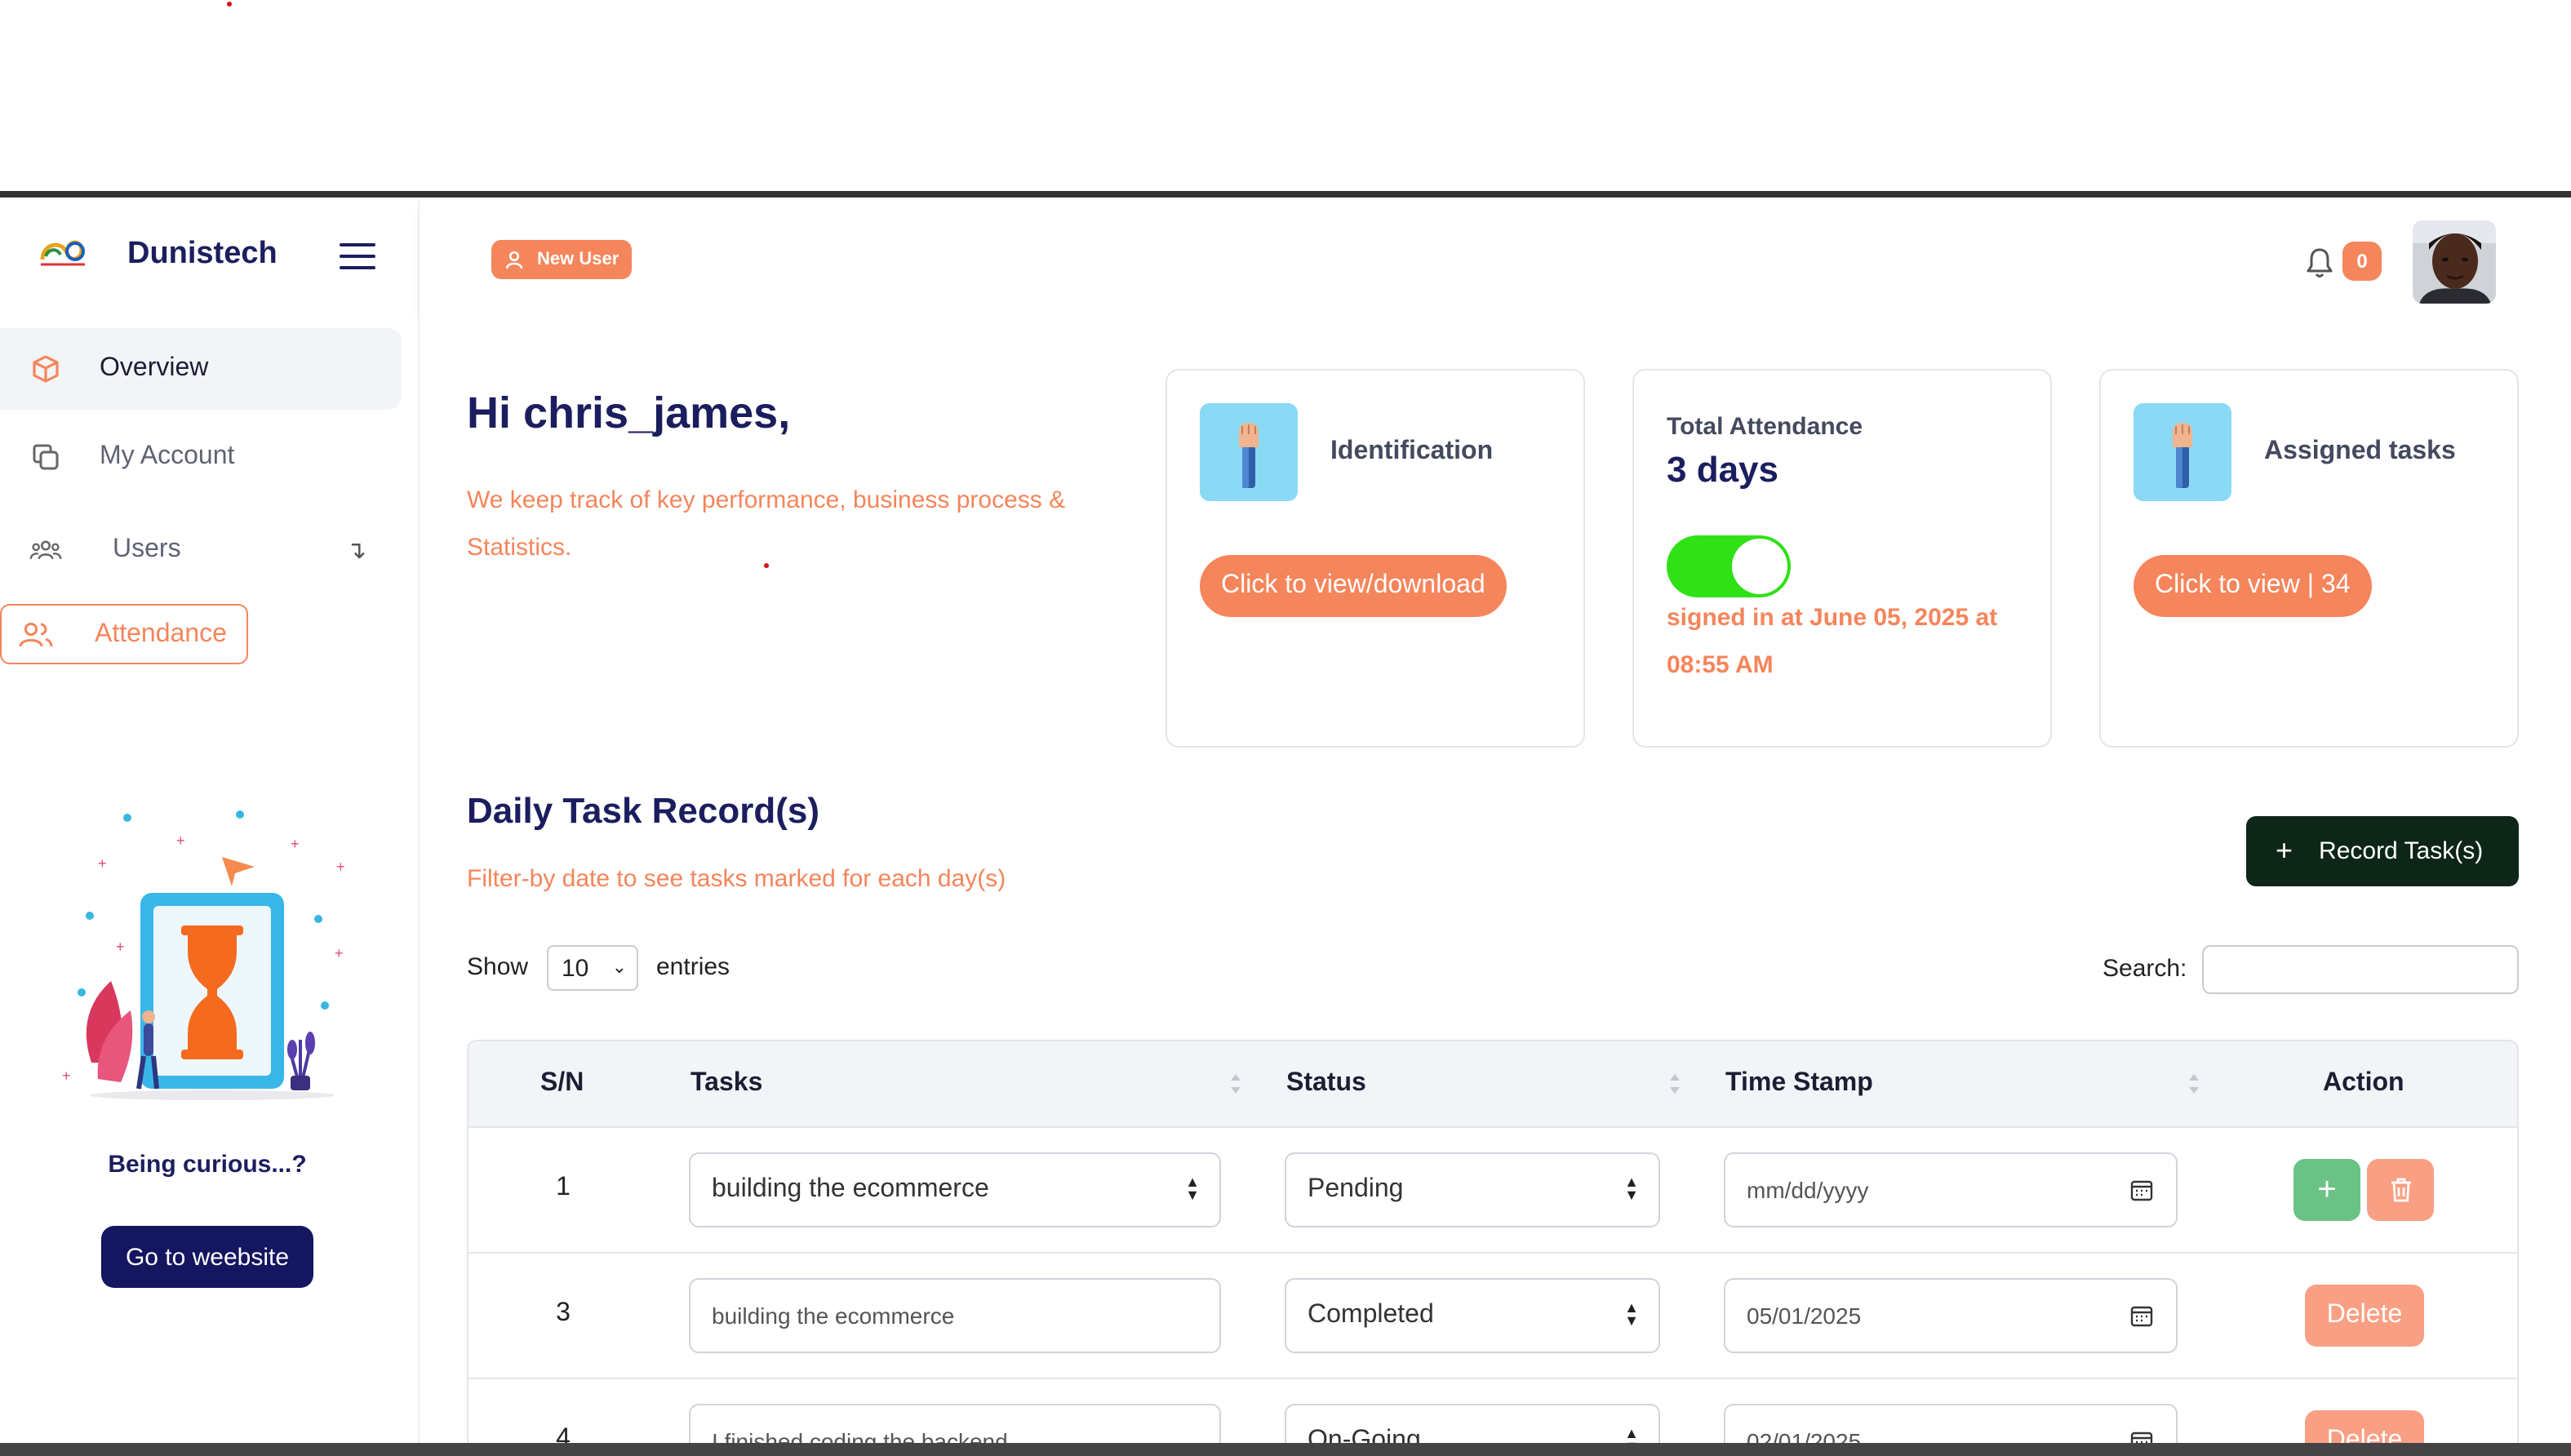 The width and height of the screenshot is (2571, 1456). What do you see at coordinates (201, 550) in the screenshot?
I see `sidebar-item-users: Users ↴` at bounding box center [201, 550].